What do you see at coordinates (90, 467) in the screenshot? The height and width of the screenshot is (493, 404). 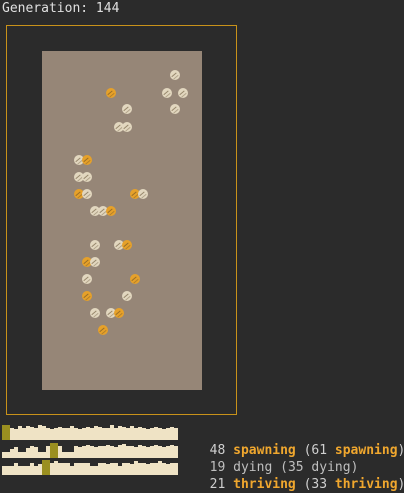 I see `histogram-thriving` at bounding box center [90, 467].